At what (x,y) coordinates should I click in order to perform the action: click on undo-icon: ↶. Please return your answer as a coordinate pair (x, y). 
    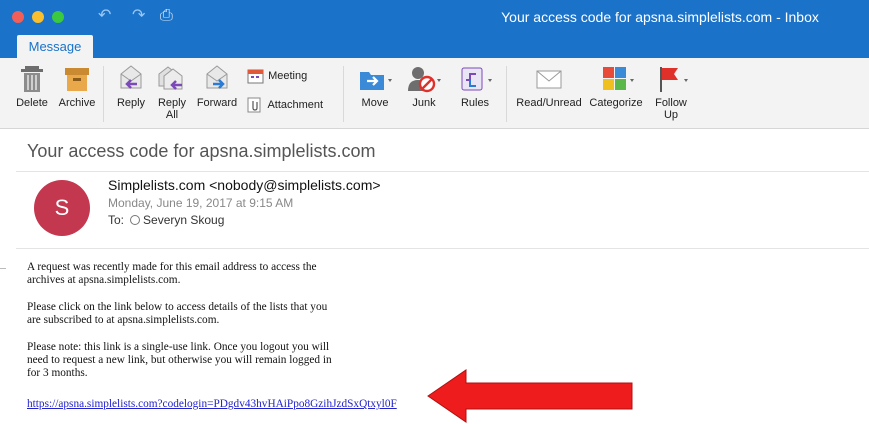
    Looking at the image, I should click on (104, 16).